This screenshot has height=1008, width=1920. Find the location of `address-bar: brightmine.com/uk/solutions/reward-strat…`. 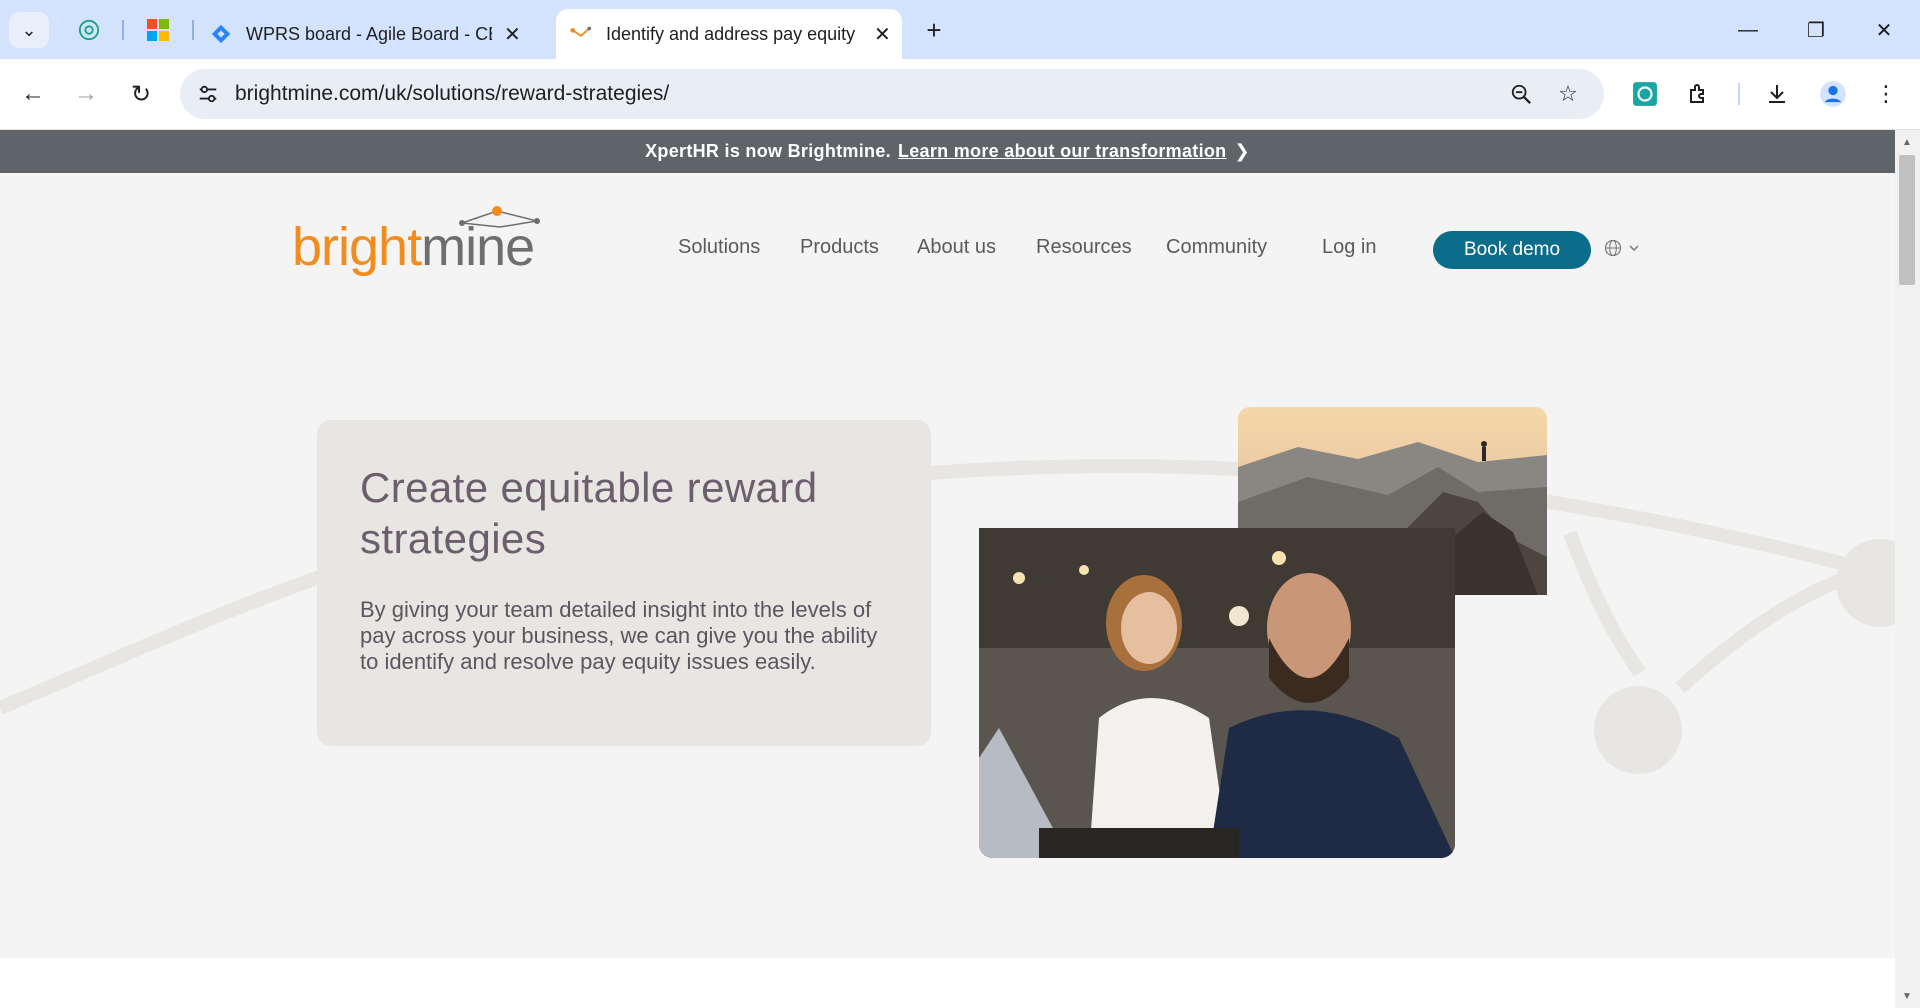

address-bar: brightmine.com/uk/solutions/reward-strat… is located at coordinates (892, 94).